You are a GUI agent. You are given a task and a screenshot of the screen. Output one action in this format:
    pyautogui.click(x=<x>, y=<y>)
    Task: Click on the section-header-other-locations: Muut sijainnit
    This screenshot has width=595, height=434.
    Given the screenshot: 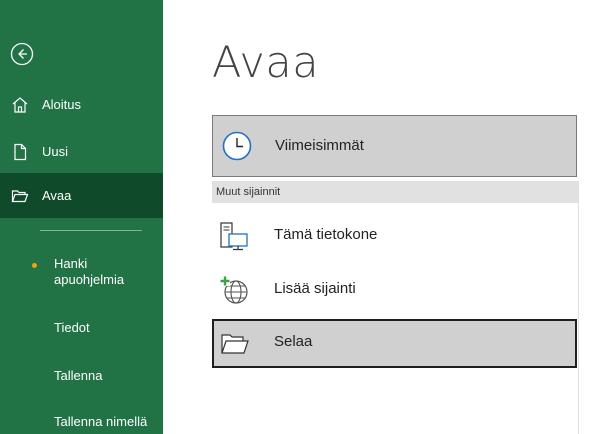 What is the action you would take?
    pyautogui.click(x=395, y=192)
    